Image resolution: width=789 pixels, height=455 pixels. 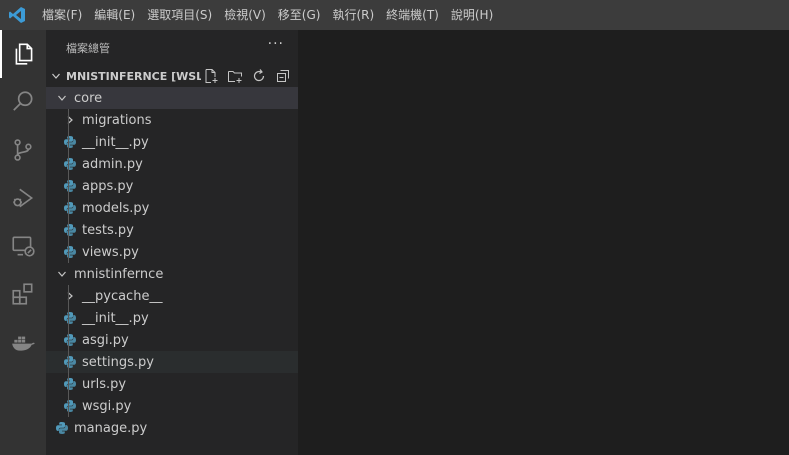 What do you see at coordinates (412, 15) in the screenshot?
I see `menu-terminal: 終端機(T)` at bounding box center [412, 15].